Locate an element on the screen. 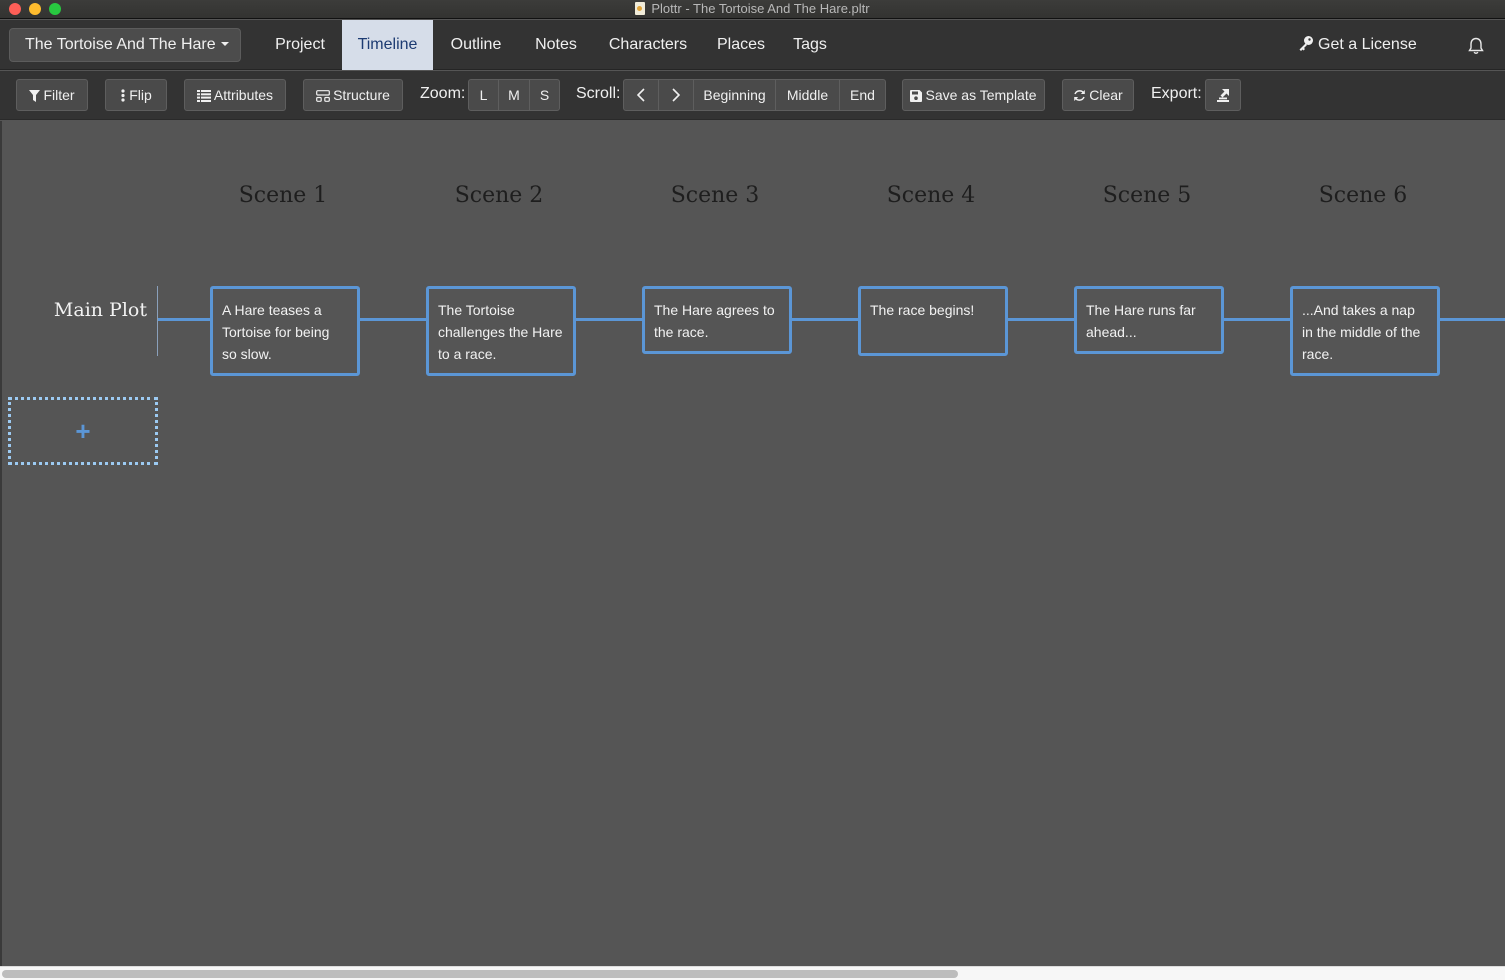  structure-button: Structure is located at coordinates (353, 95).